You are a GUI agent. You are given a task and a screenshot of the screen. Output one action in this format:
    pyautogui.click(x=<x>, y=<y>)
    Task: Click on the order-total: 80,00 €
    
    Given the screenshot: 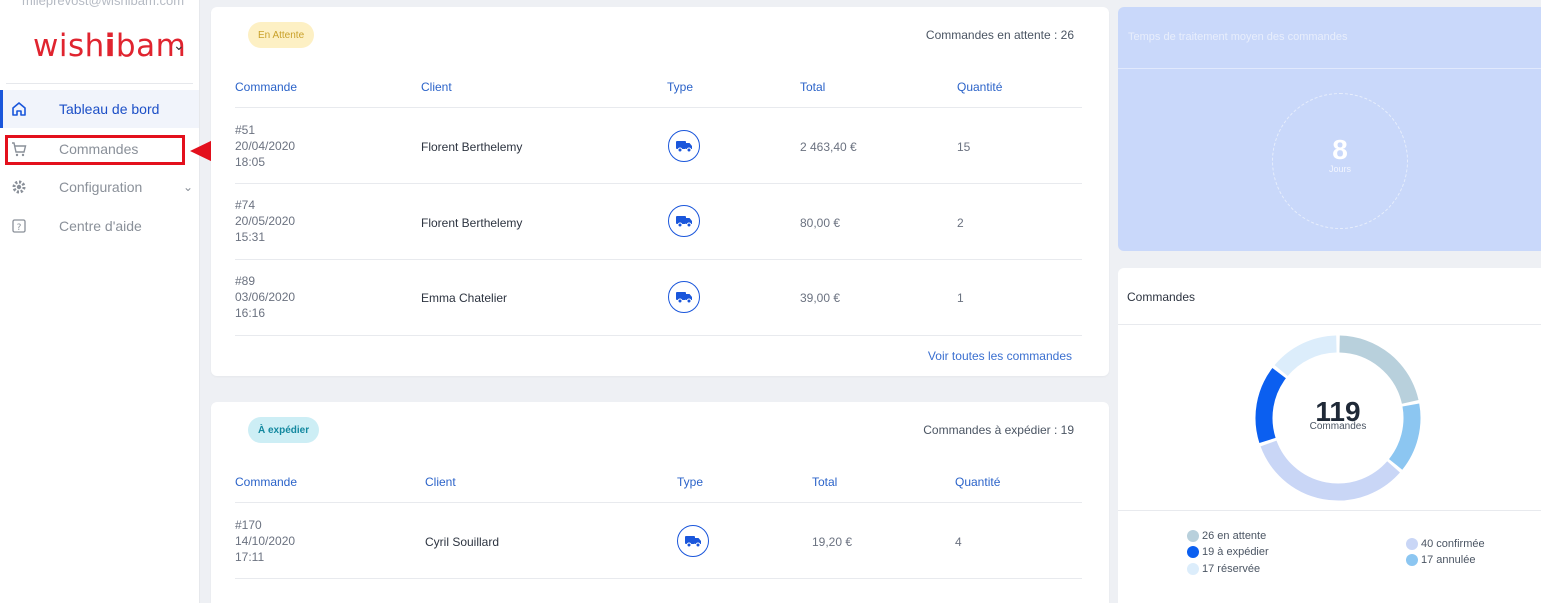 What is the action you would take?
    pyautogui.click(x=820, y=223)
    